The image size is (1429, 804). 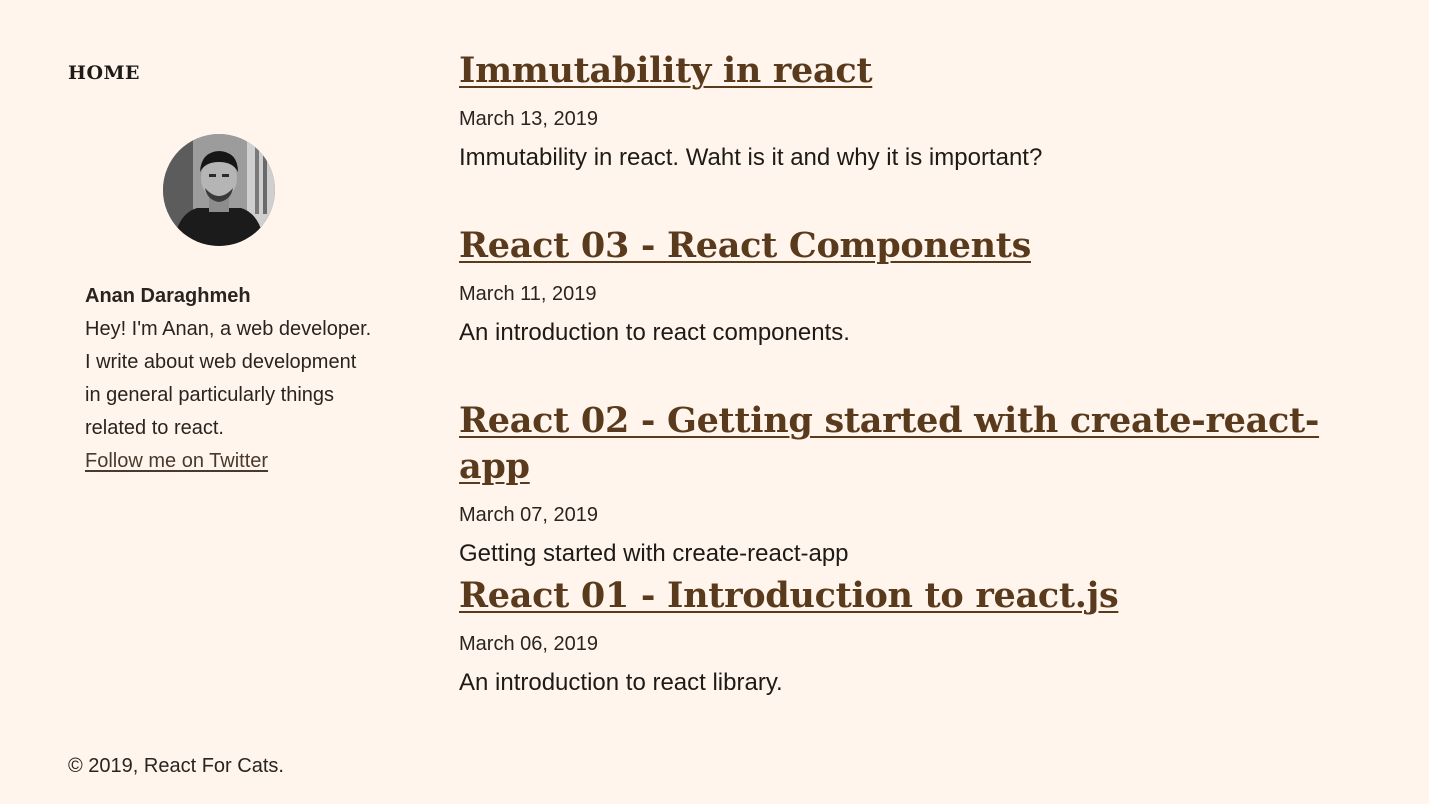 What do you see at coordinates (104, 73) in the screenshot?
I see `home-link: HOME` at bounding box center [104, 73].